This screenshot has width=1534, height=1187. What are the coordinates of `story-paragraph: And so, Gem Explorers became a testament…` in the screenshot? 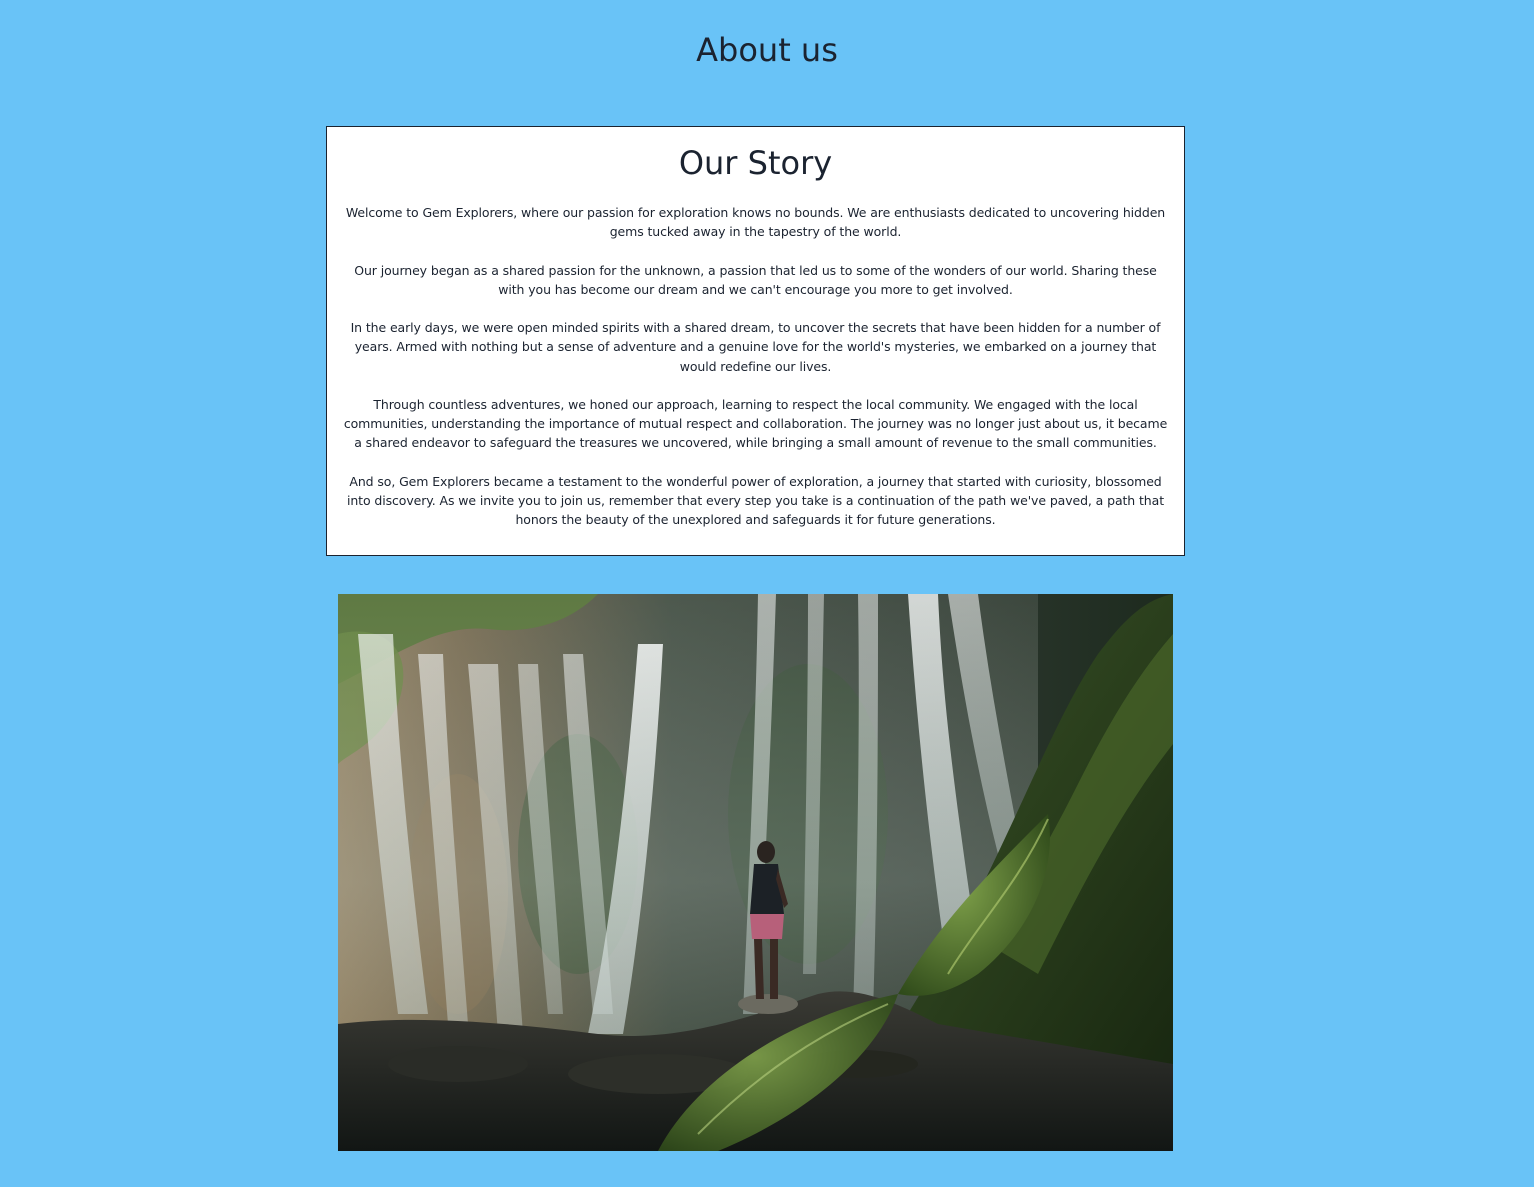 It's located at (755, 500).